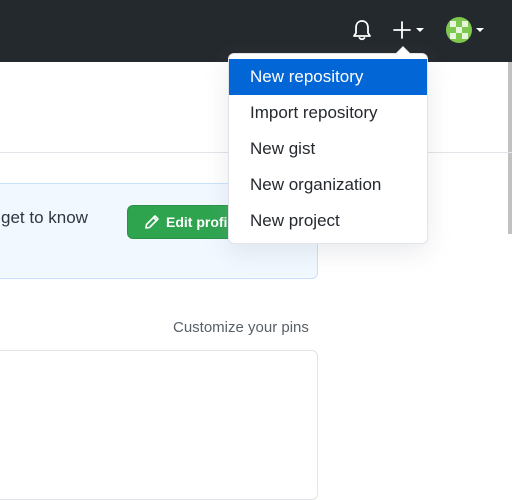  Describe the element at coordinates (197, 222) in the screenshot. I see `edit-profile-label: Edit profi` at that location.